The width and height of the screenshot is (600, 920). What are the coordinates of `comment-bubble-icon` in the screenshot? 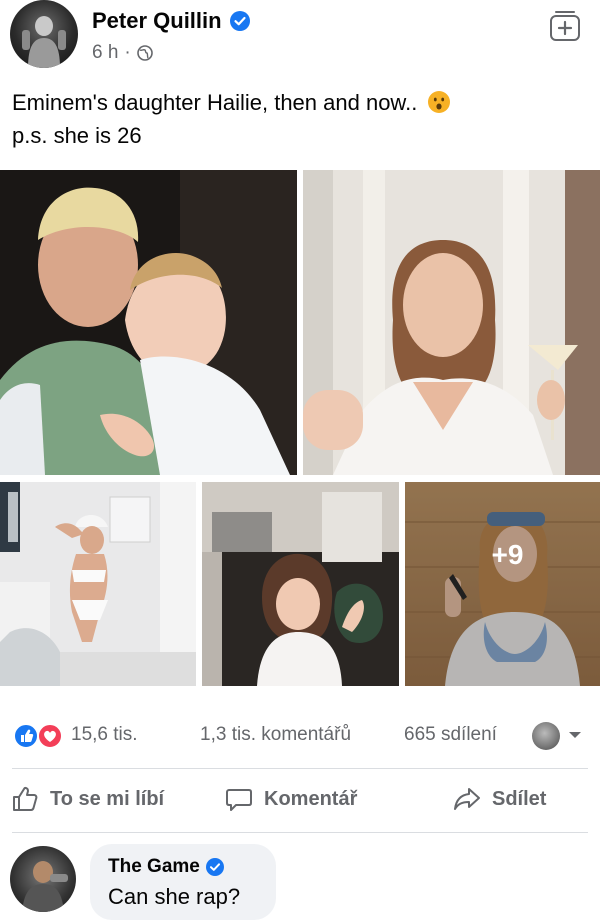 It's located at (239, 800).